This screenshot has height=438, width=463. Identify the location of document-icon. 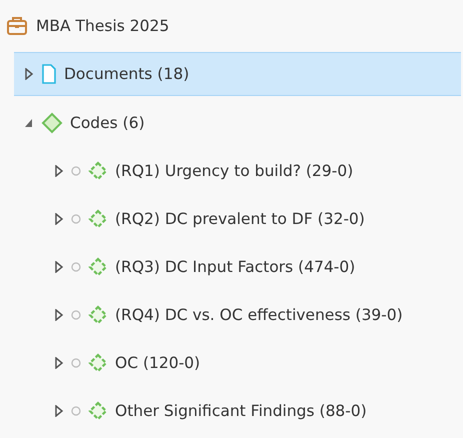
(49, 74).